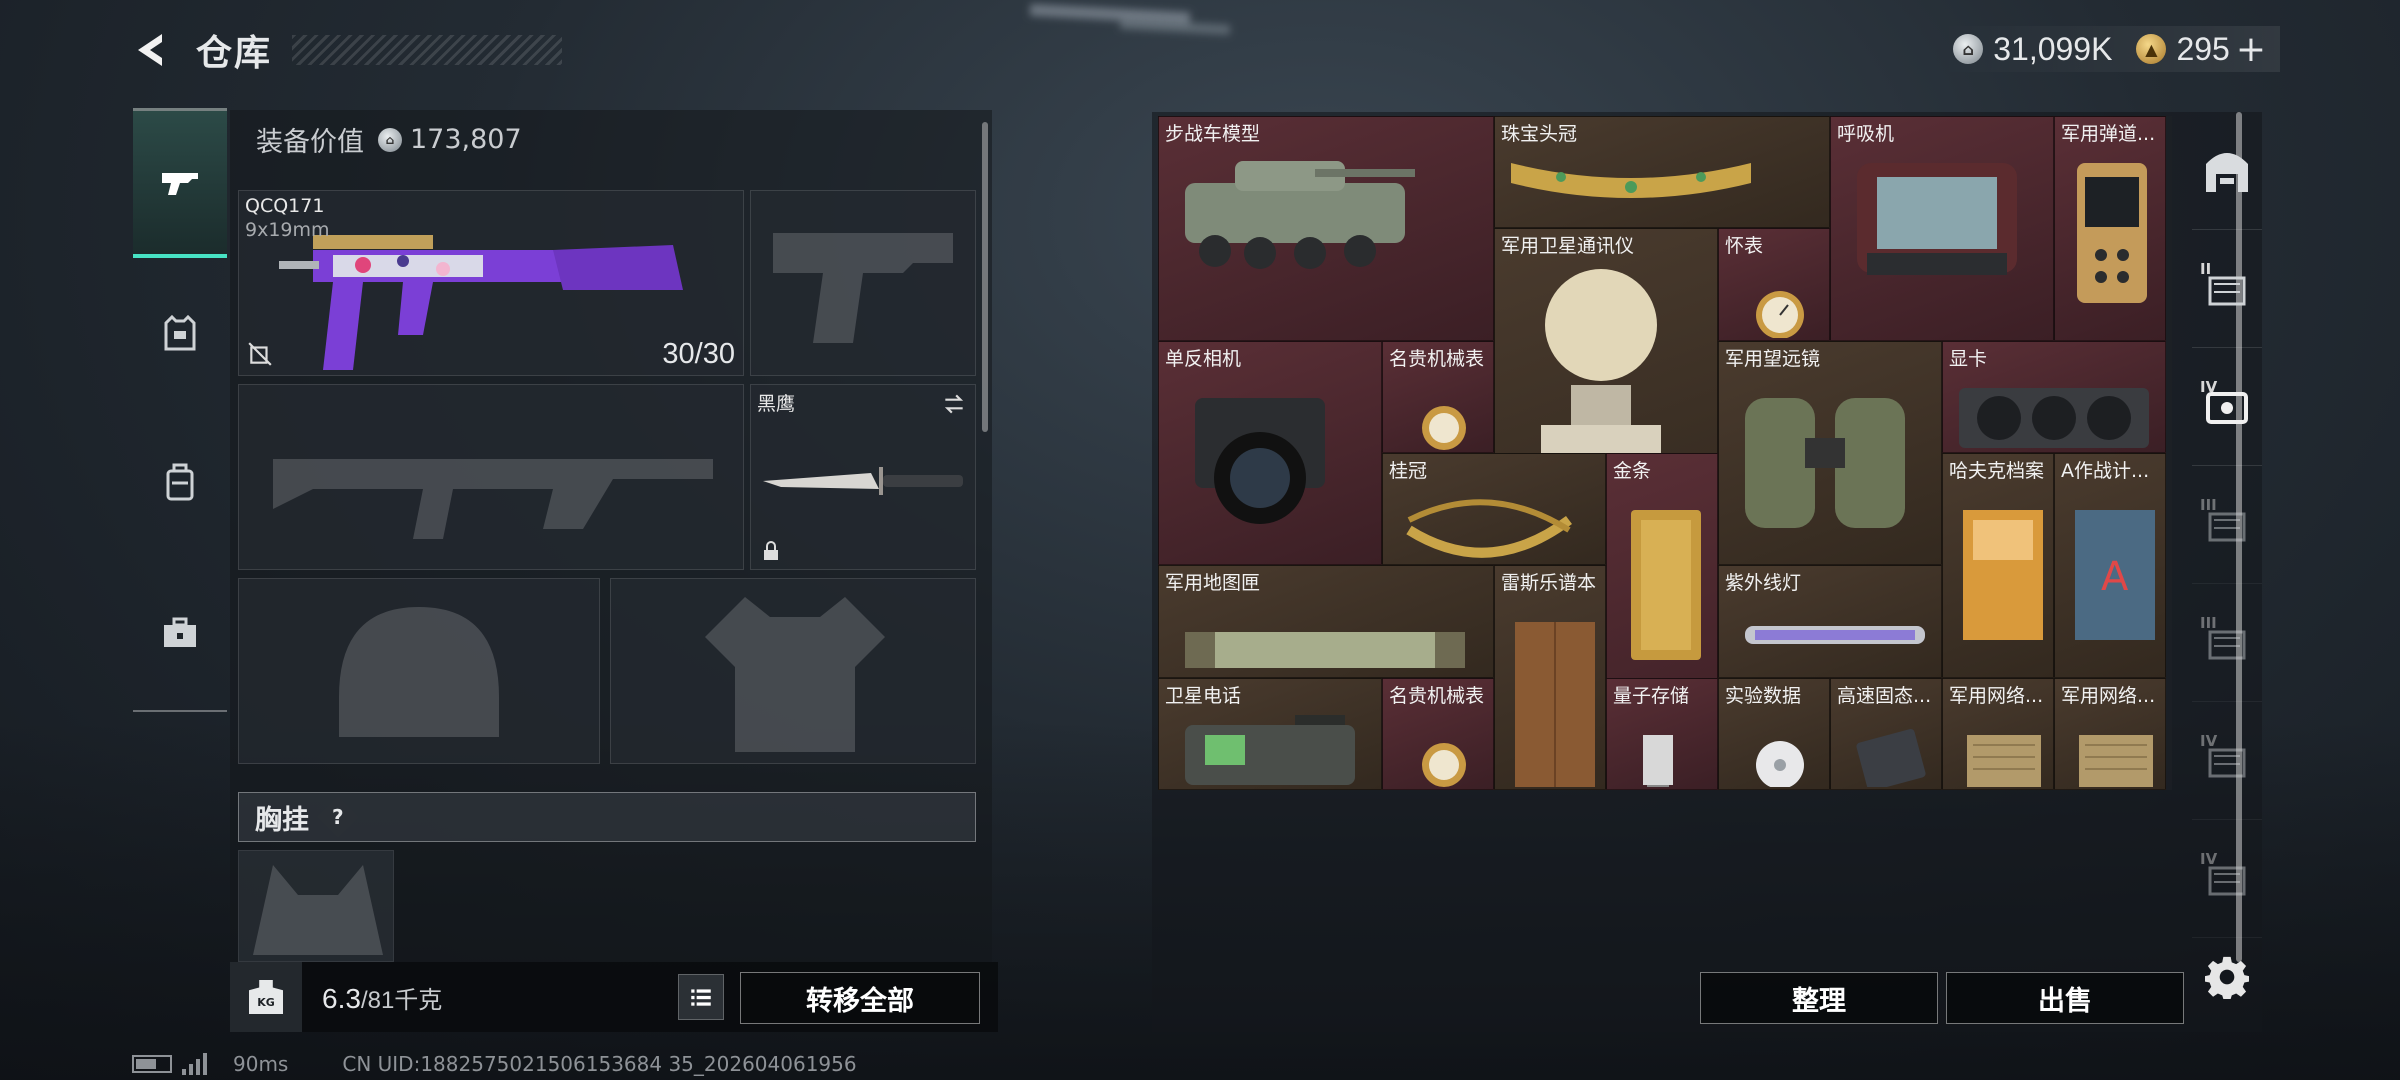 This screenshot has width=2400, height=1080. I want to click on gear-tab, so click(180, 333).